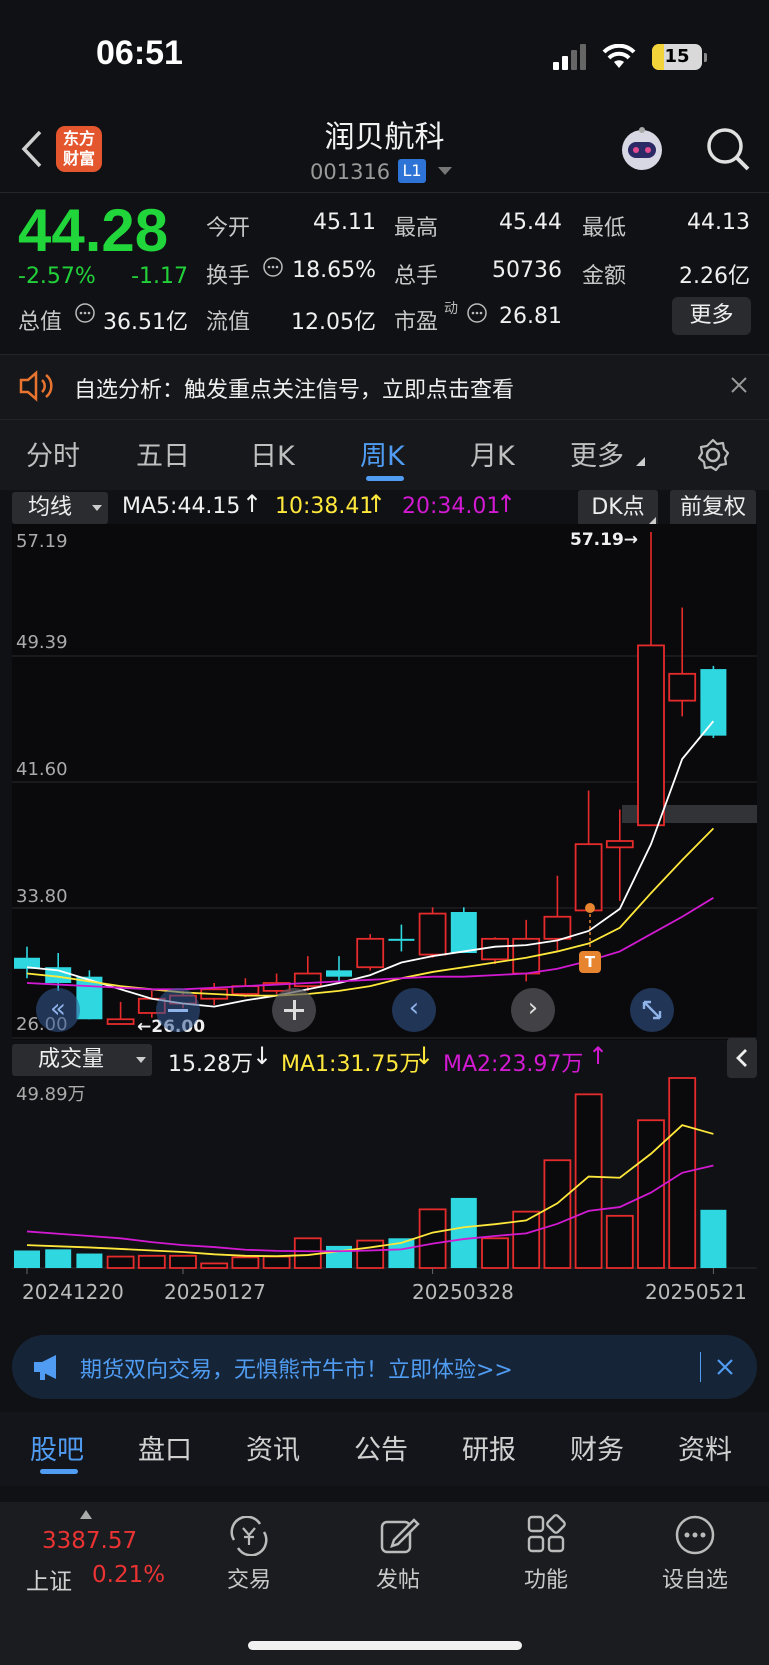 This screenshot has width=769, height=1665. I want to click on minus-icon, so click(178, 1010).